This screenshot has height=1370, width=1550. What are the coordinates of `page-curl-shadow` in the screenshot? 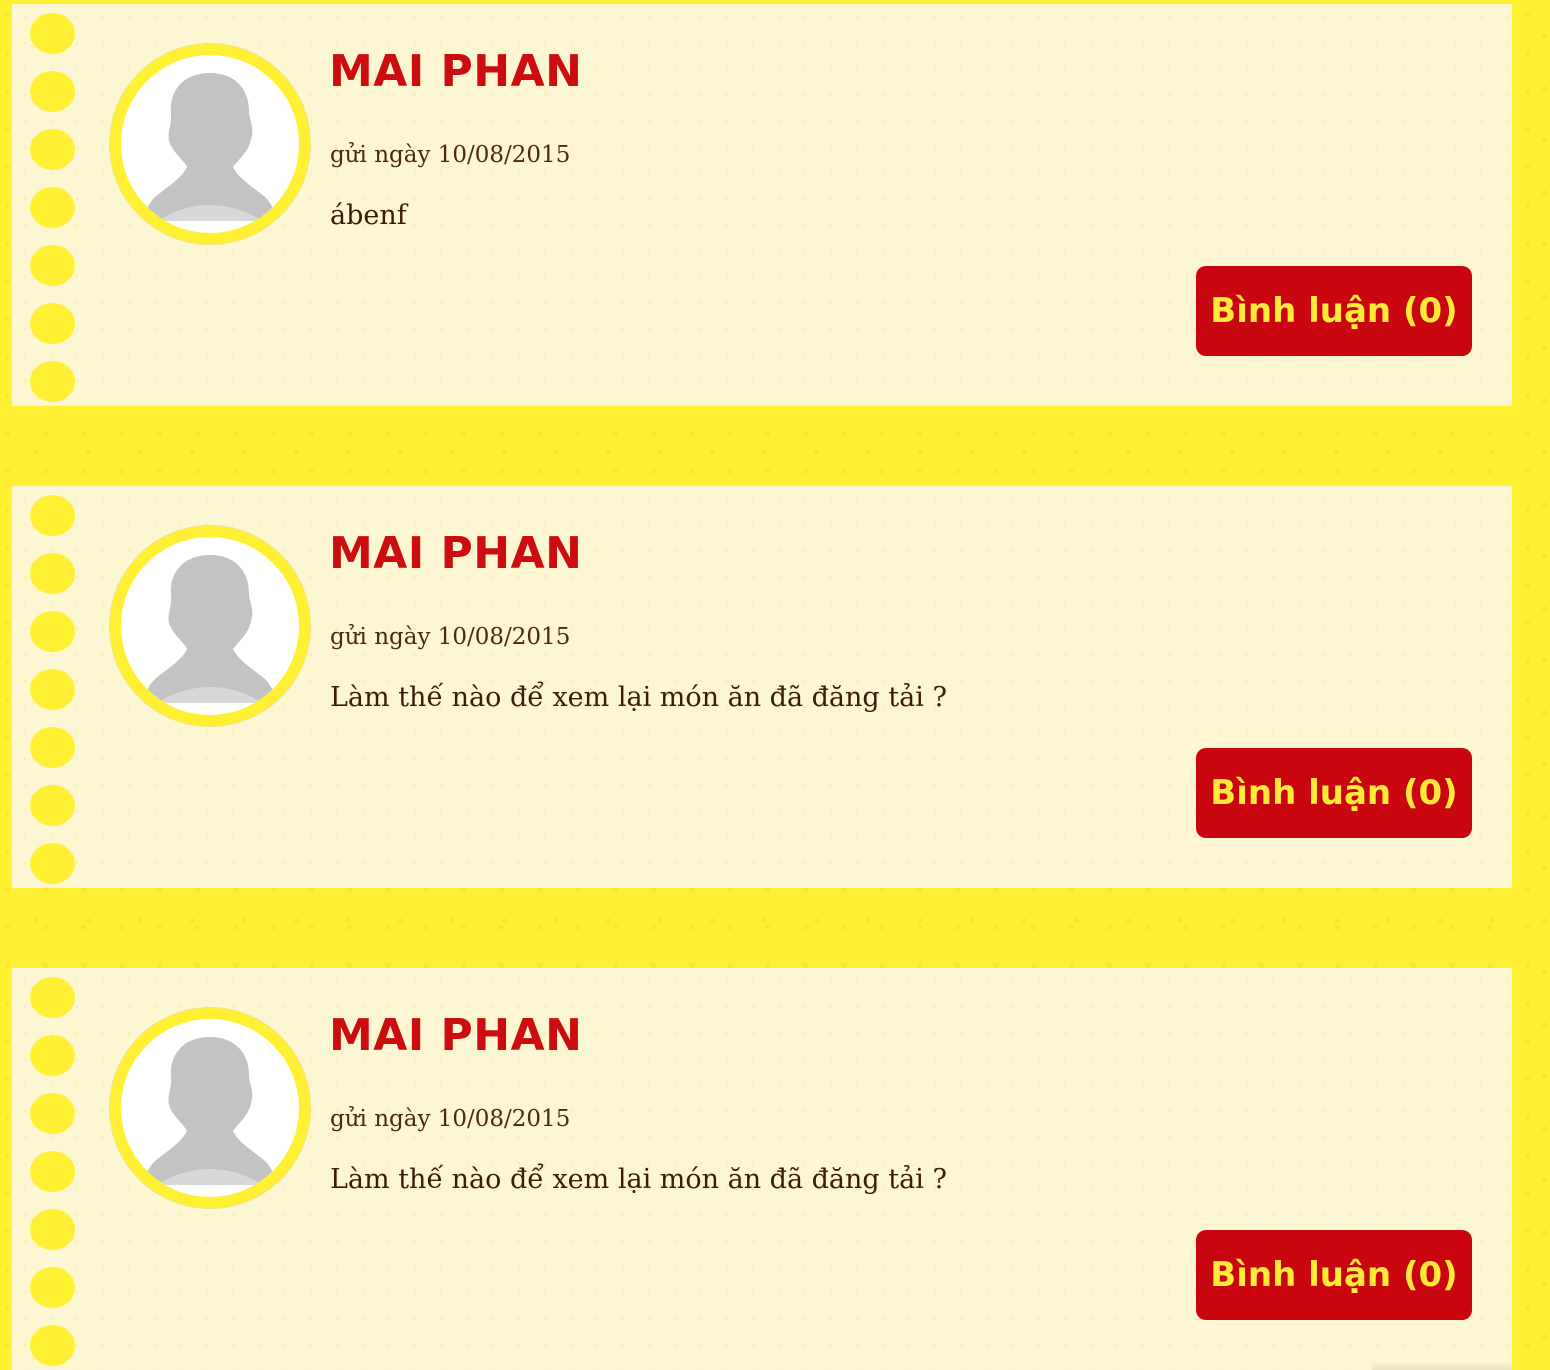 It's located at (1442, 1366).